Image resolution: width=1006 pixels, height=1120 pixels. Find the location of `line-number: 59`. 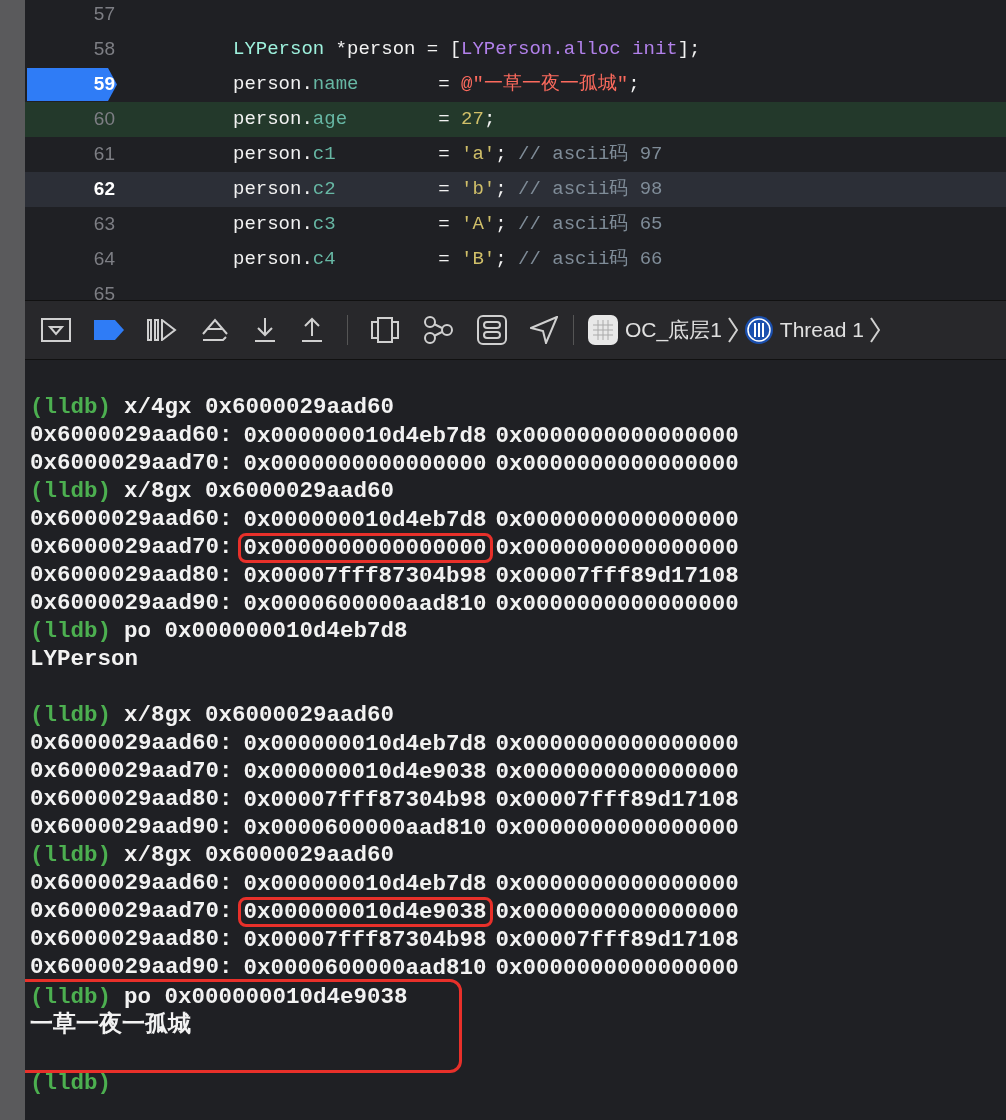

line-number: 59 is located at coordinates (104, 84).